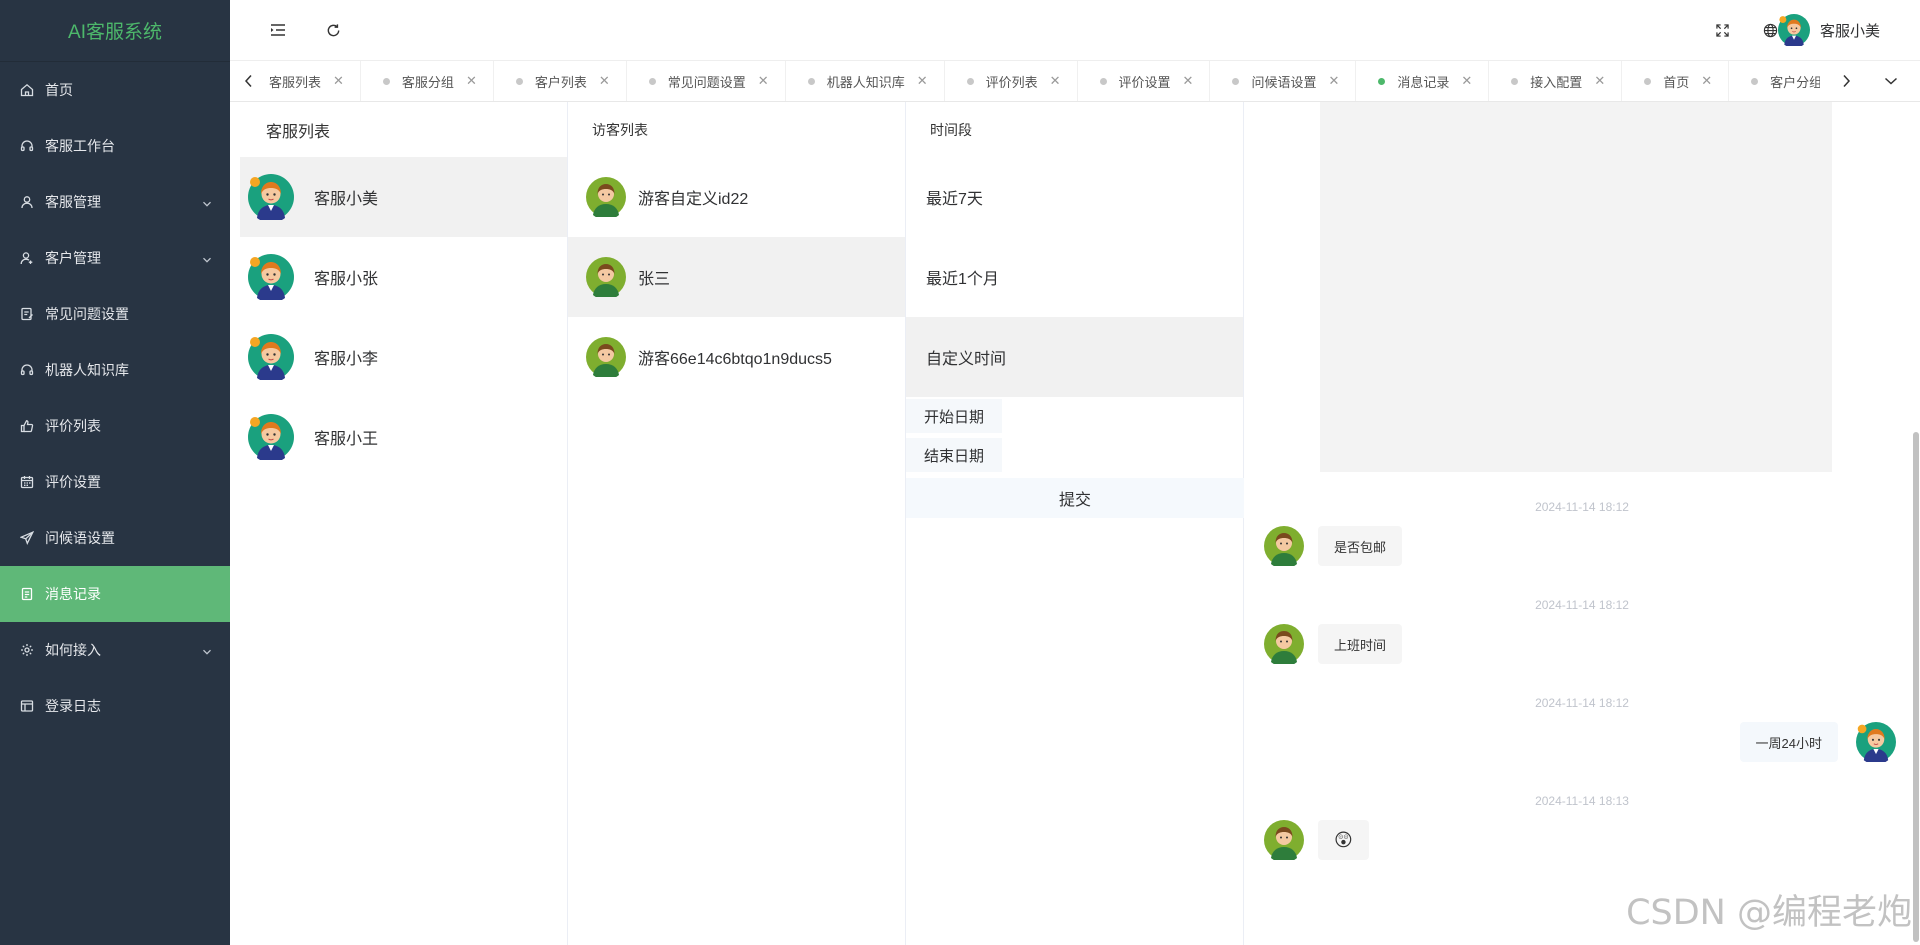  Describe the element at coordinates (403, 437) in the screenshot. I see `agent-item: 客服小王` at that location.